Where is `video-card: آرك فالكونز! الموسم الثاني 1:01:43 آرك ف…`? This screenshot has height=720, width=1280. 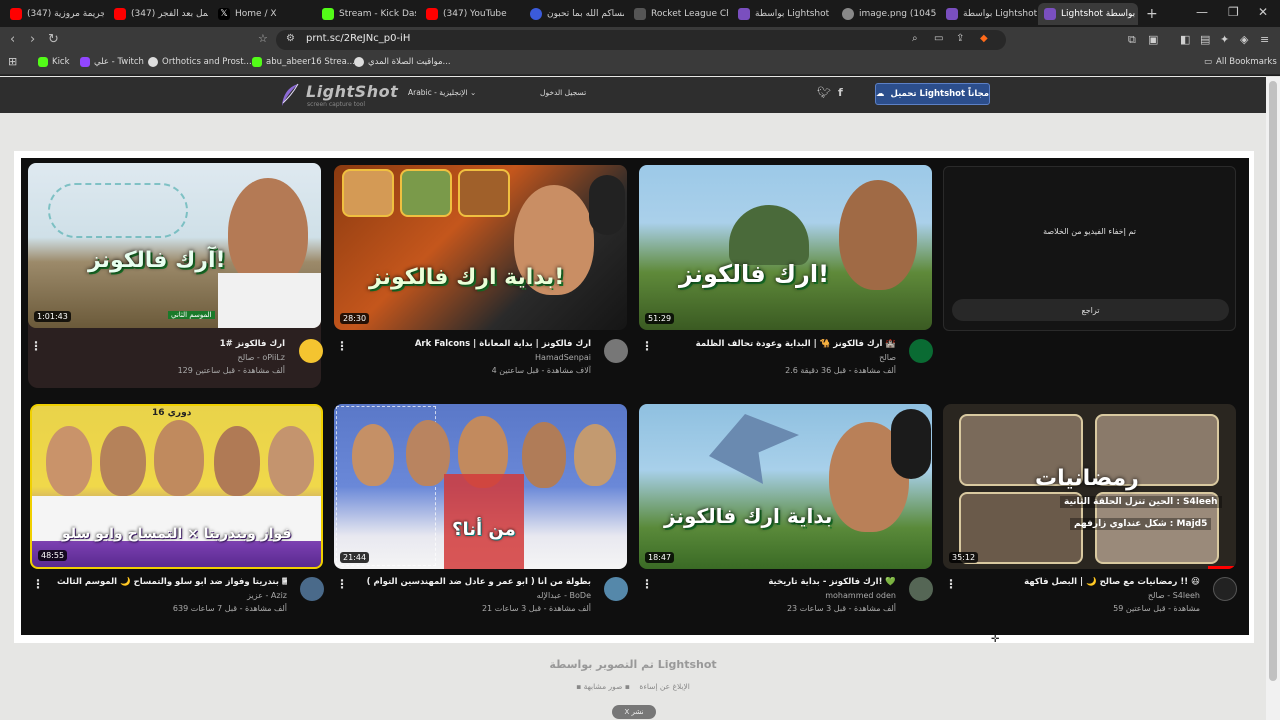 video-card: آرك فالكونز! الموسم الثاني 1:01:43 آرك ف… is located at coordinates (175, 275).